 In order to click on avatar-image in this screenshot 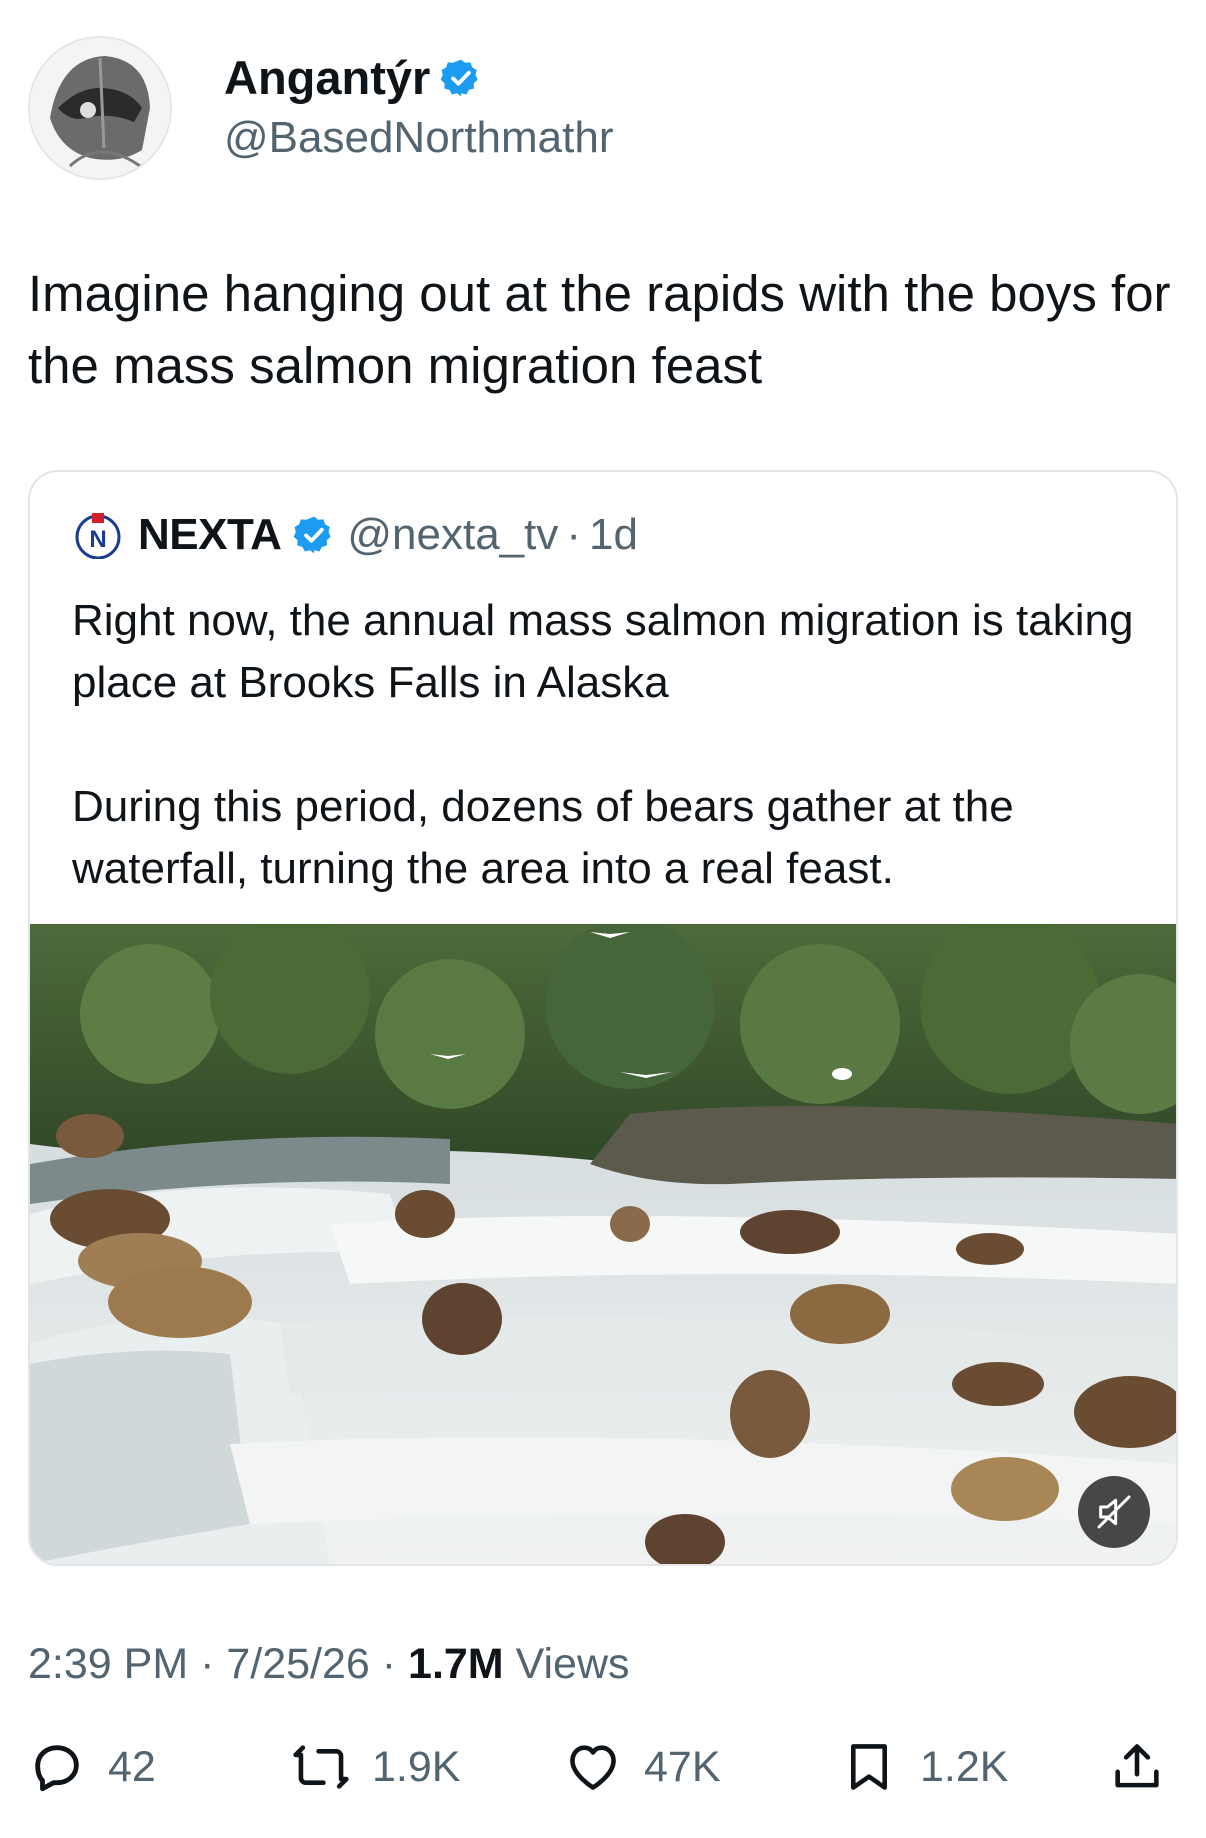, I will do `click(100, 108)`.